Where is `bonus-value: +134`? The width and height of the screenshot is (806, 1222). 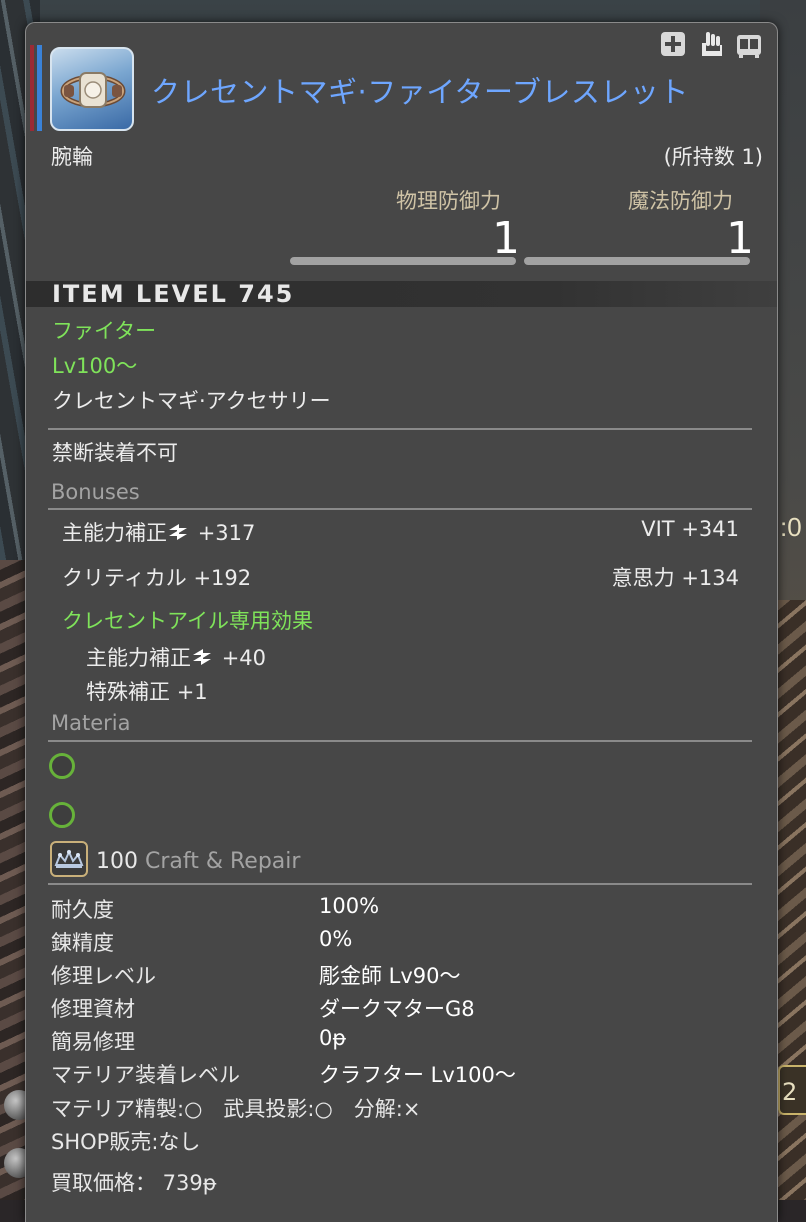
bonus-value: +134 is located at coordinates (710, 578).